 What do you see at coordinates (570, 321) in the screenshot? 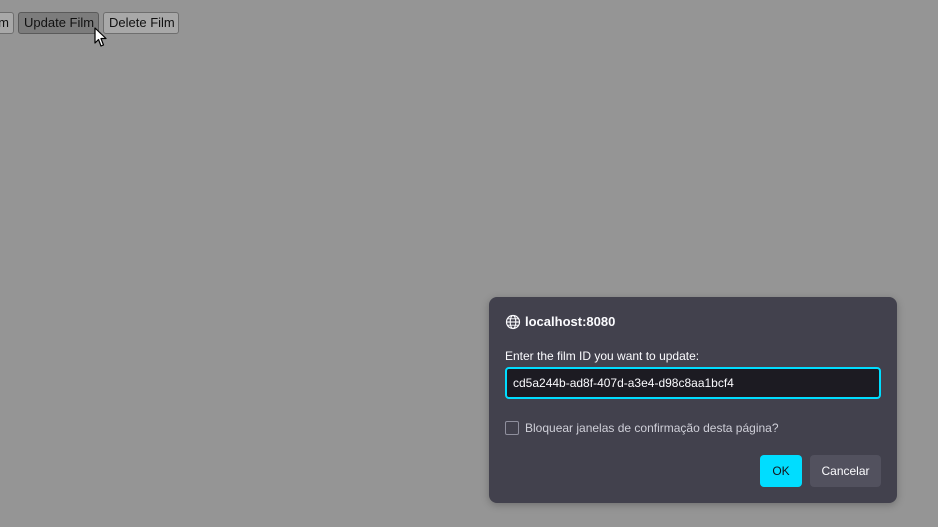
I see `dialog-origin-text: localhost:8080` at bounding box center [570, 321].